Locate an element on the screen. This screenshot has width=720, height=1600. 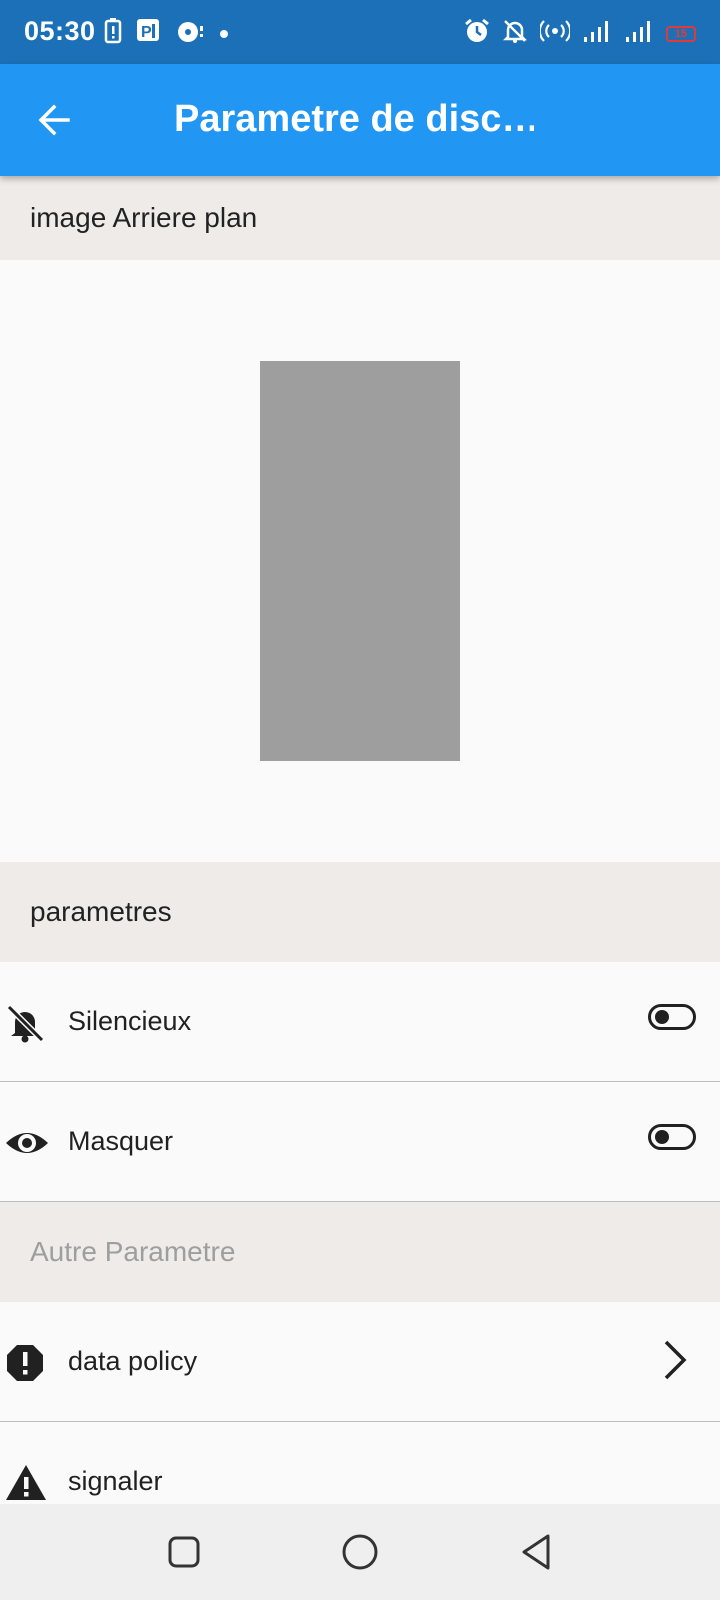
system-nav-bar is located at coordinates (360, 1552).